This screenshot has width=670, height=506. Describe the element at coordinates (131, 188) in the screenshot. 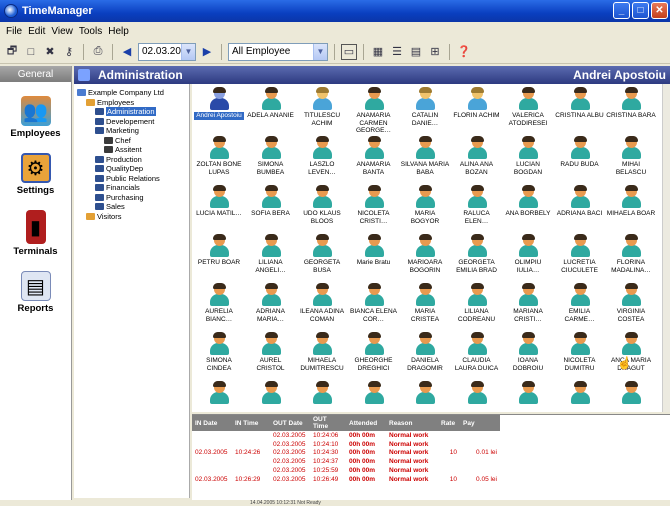

I see `tree-item: Financials` at that location.